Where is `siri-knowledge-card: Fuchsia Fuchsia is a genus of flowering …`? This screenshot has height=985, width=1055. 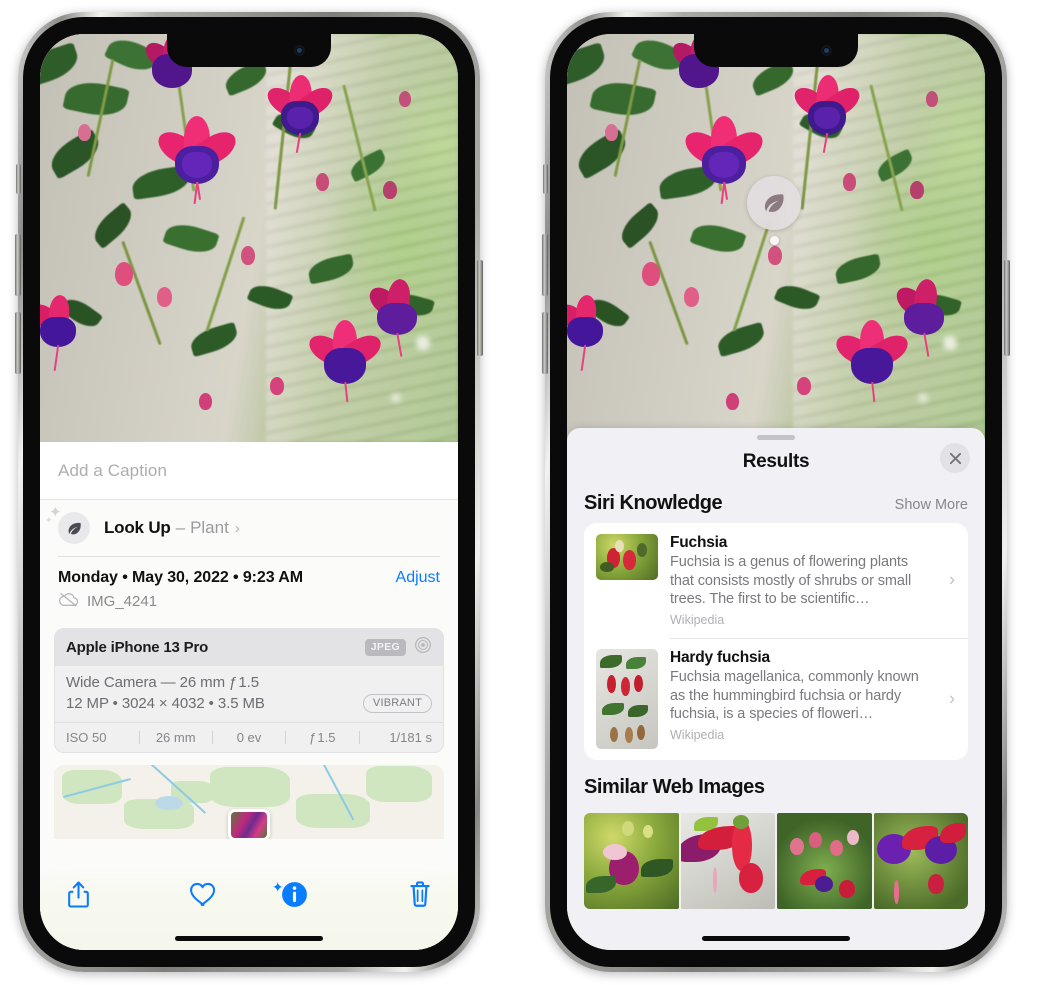
siri-knowledge-card: Fuchsia Fuchsia is a genus of flowering … is located at coordinates (776, 641).